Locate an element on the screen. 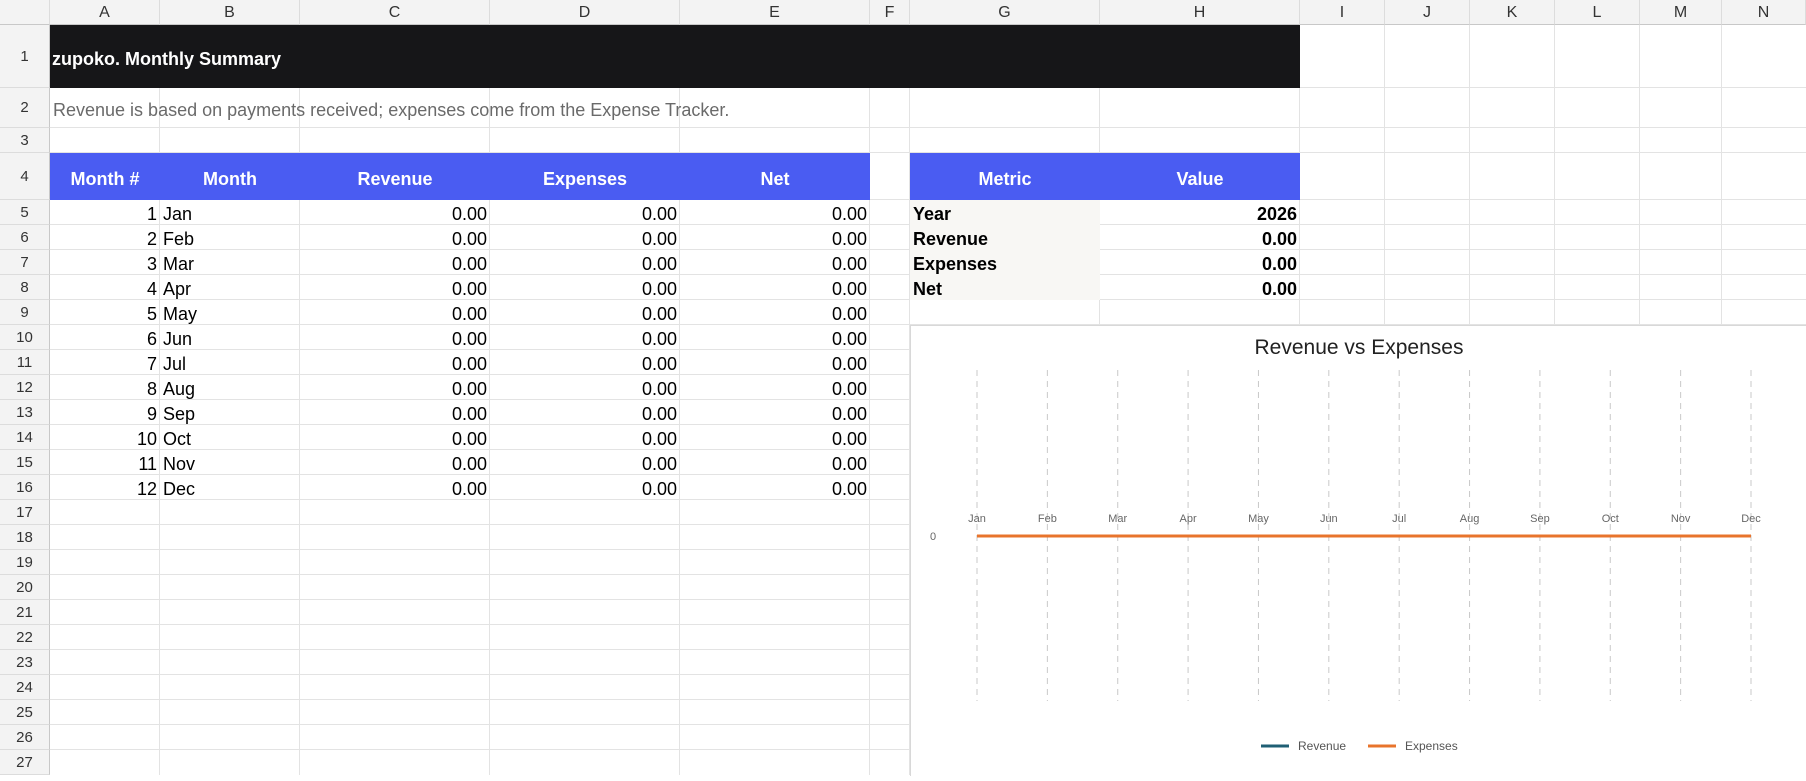 This screenshot has height=781, width=1806. metric-label-expenses: Expenses is located at coordinates (955, 264).